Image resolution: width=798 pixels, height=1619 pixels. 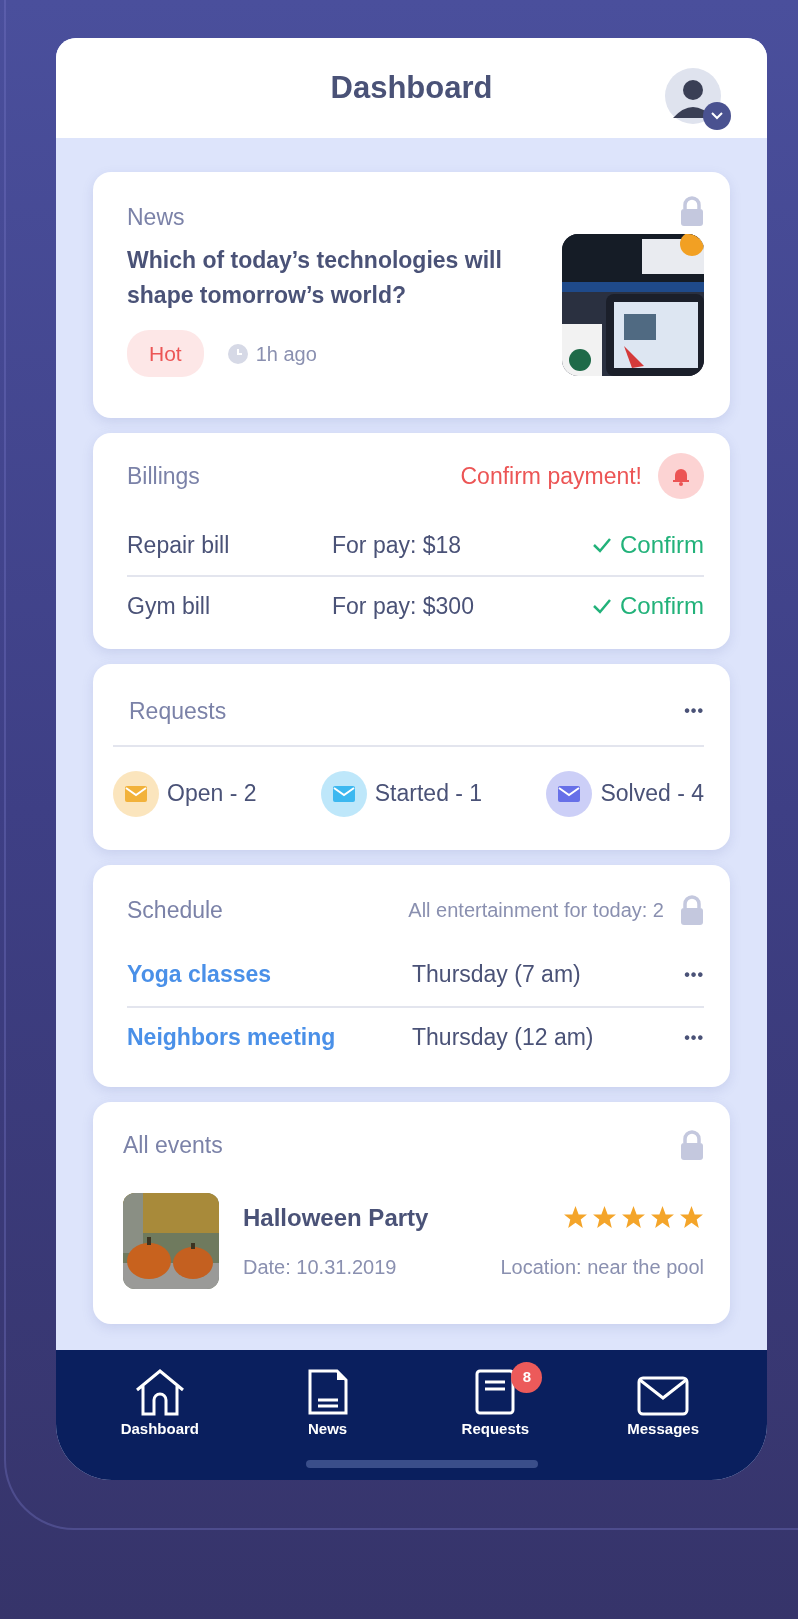 What do you see at coordinates (503, 1038) in the screenshot?
I see `event-time: Thursday (12 am)` at bounding box center [503, 1038].